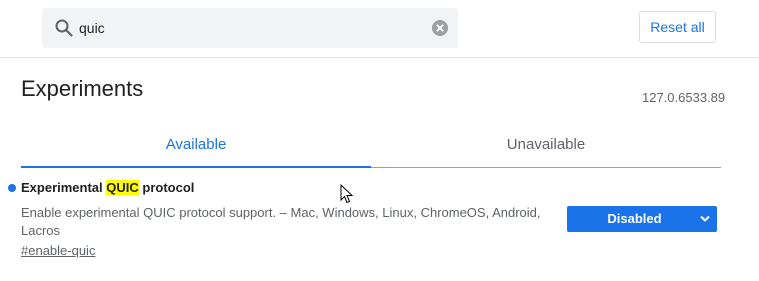 The height and width of the screenshot is (281, 759). I want to click on modified-indicator-dot, so click(12, 188).